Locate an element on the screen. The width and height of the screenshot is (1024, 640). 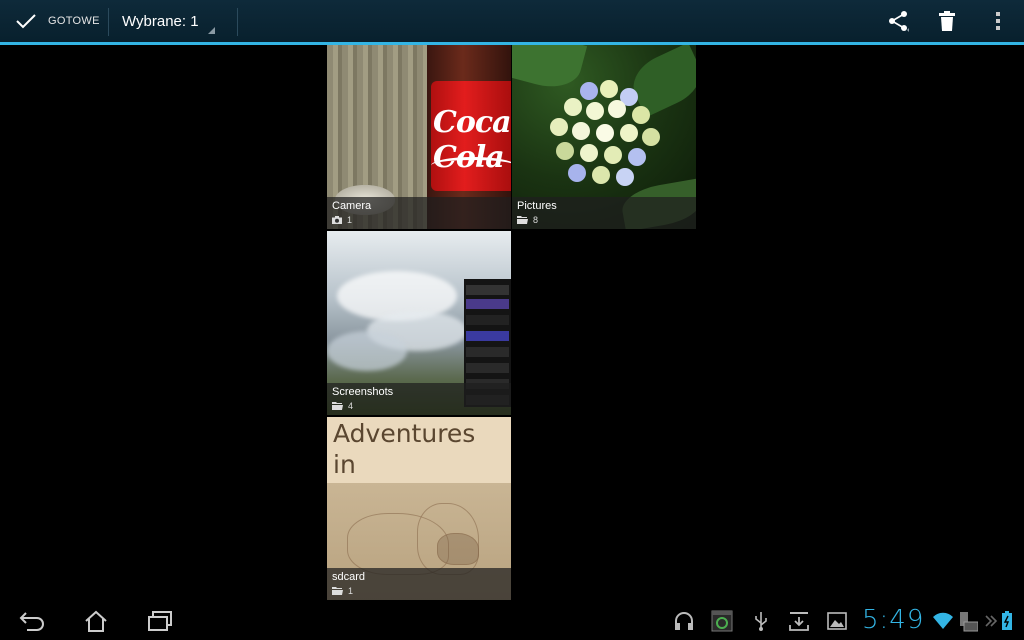
selection-dropdown: Wybrane: 1 is located at coordinates (166, 21).